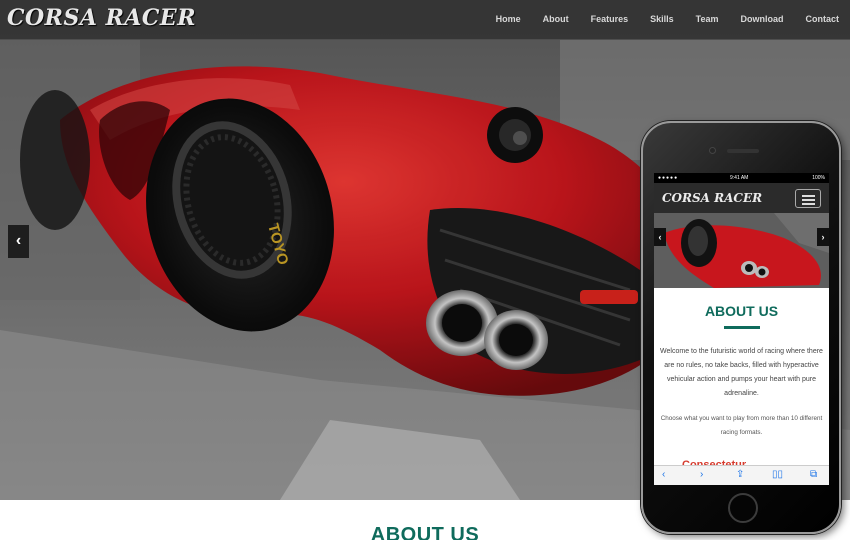 The height and width of the screenshot is (540, 850). What do you see at coordinates (610, 20) in the screenshot?
I see `nav-features: Features` at bounding box center [610, 20].